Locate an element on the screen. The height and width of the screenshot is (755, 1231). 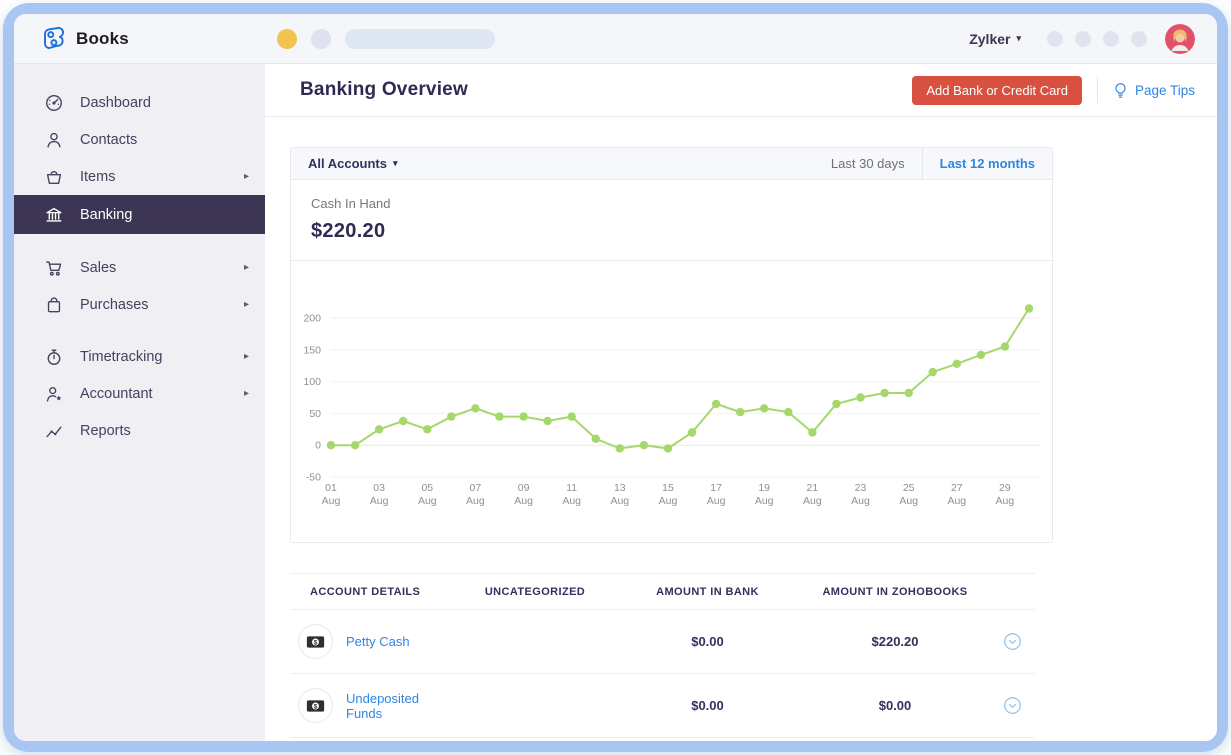
accountant-icon is located at coordinates (54, 394).